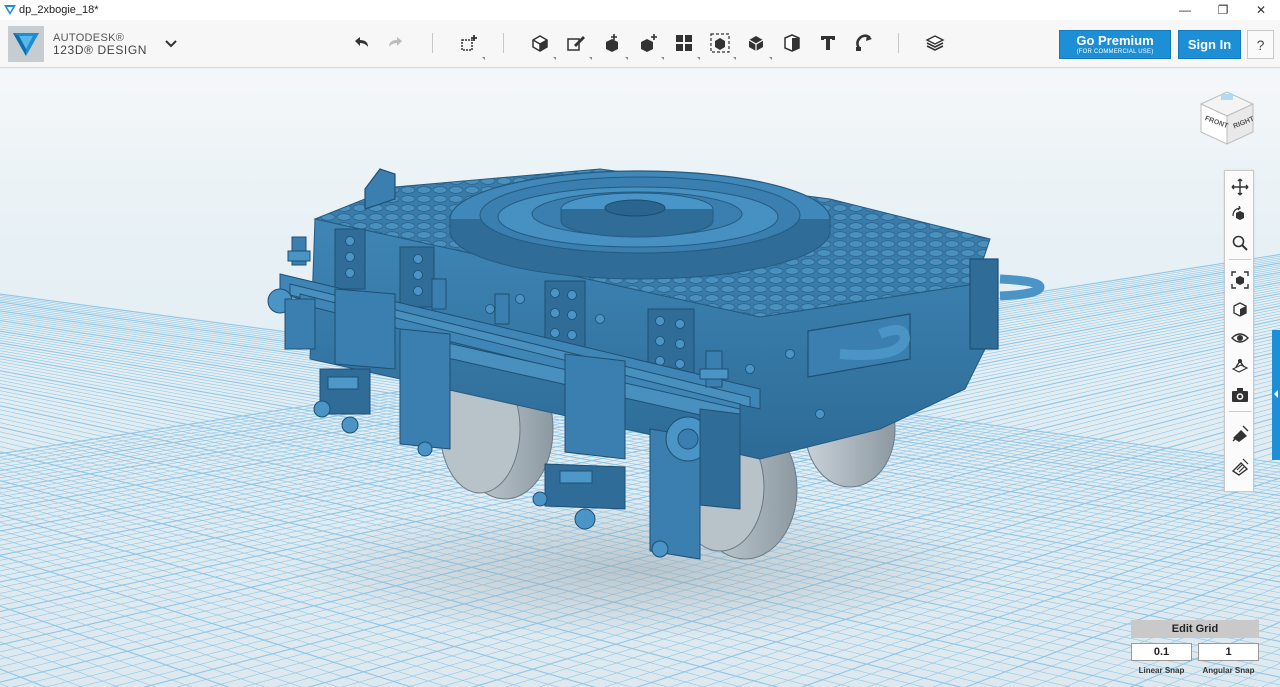 The image size is (1280, 687). I want to click on grid-toggle-button, so click(1240, 366).